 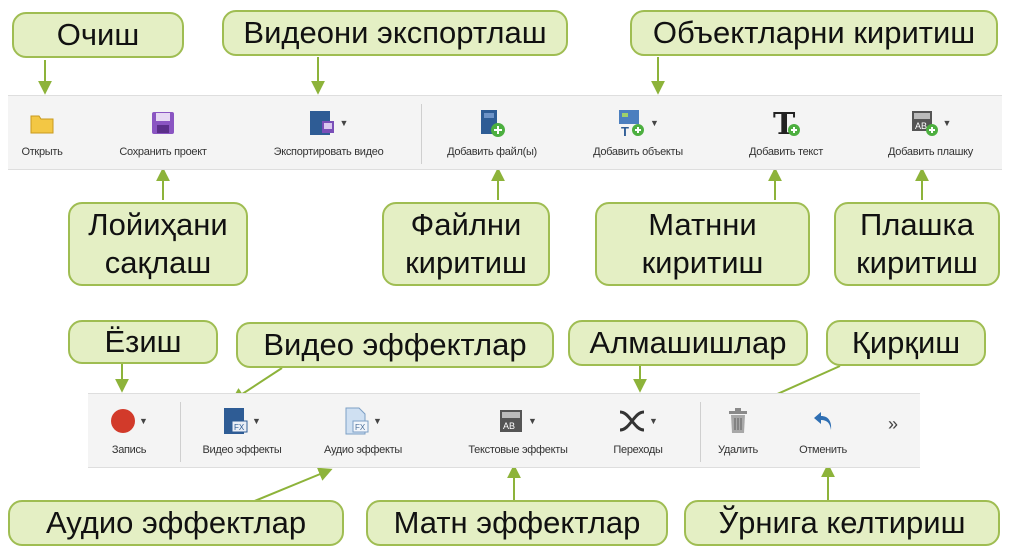 What do you see at coordinates (517, 523) in the screenshot?
I see `callout-text-effects: Матн эффектлар` at bounding box center [517, 523].